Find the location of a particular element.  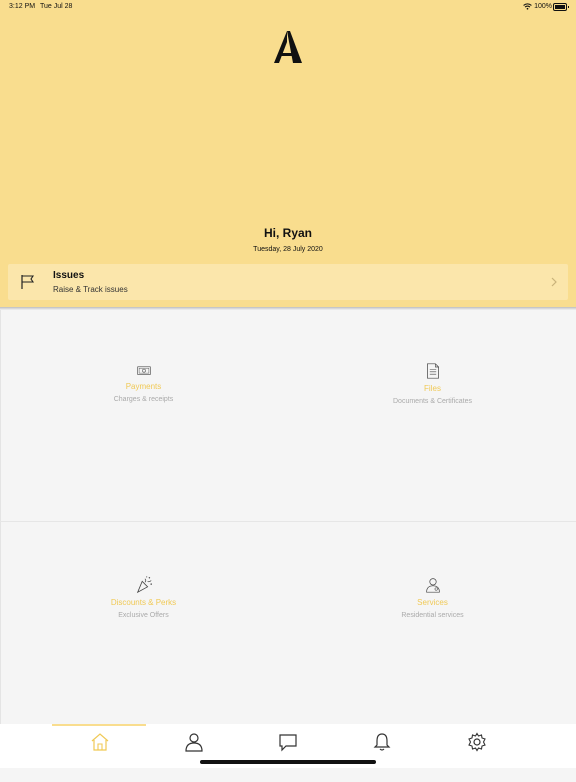

confetti-icon is located at coordinates (144, 585).